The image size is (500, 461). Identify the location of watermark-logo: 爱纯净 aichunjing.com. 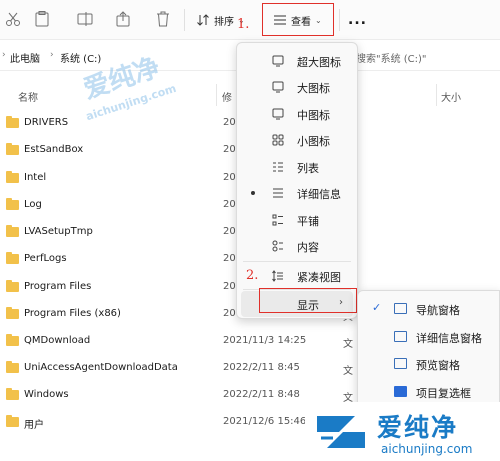
(402, 431).